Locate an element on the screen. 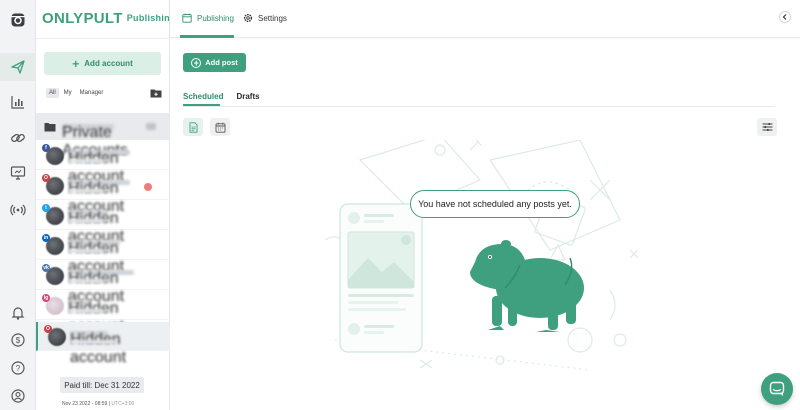 The height and width of the screenshot is (410, 800). plus-icon: + is located at coordinates (76, 63).